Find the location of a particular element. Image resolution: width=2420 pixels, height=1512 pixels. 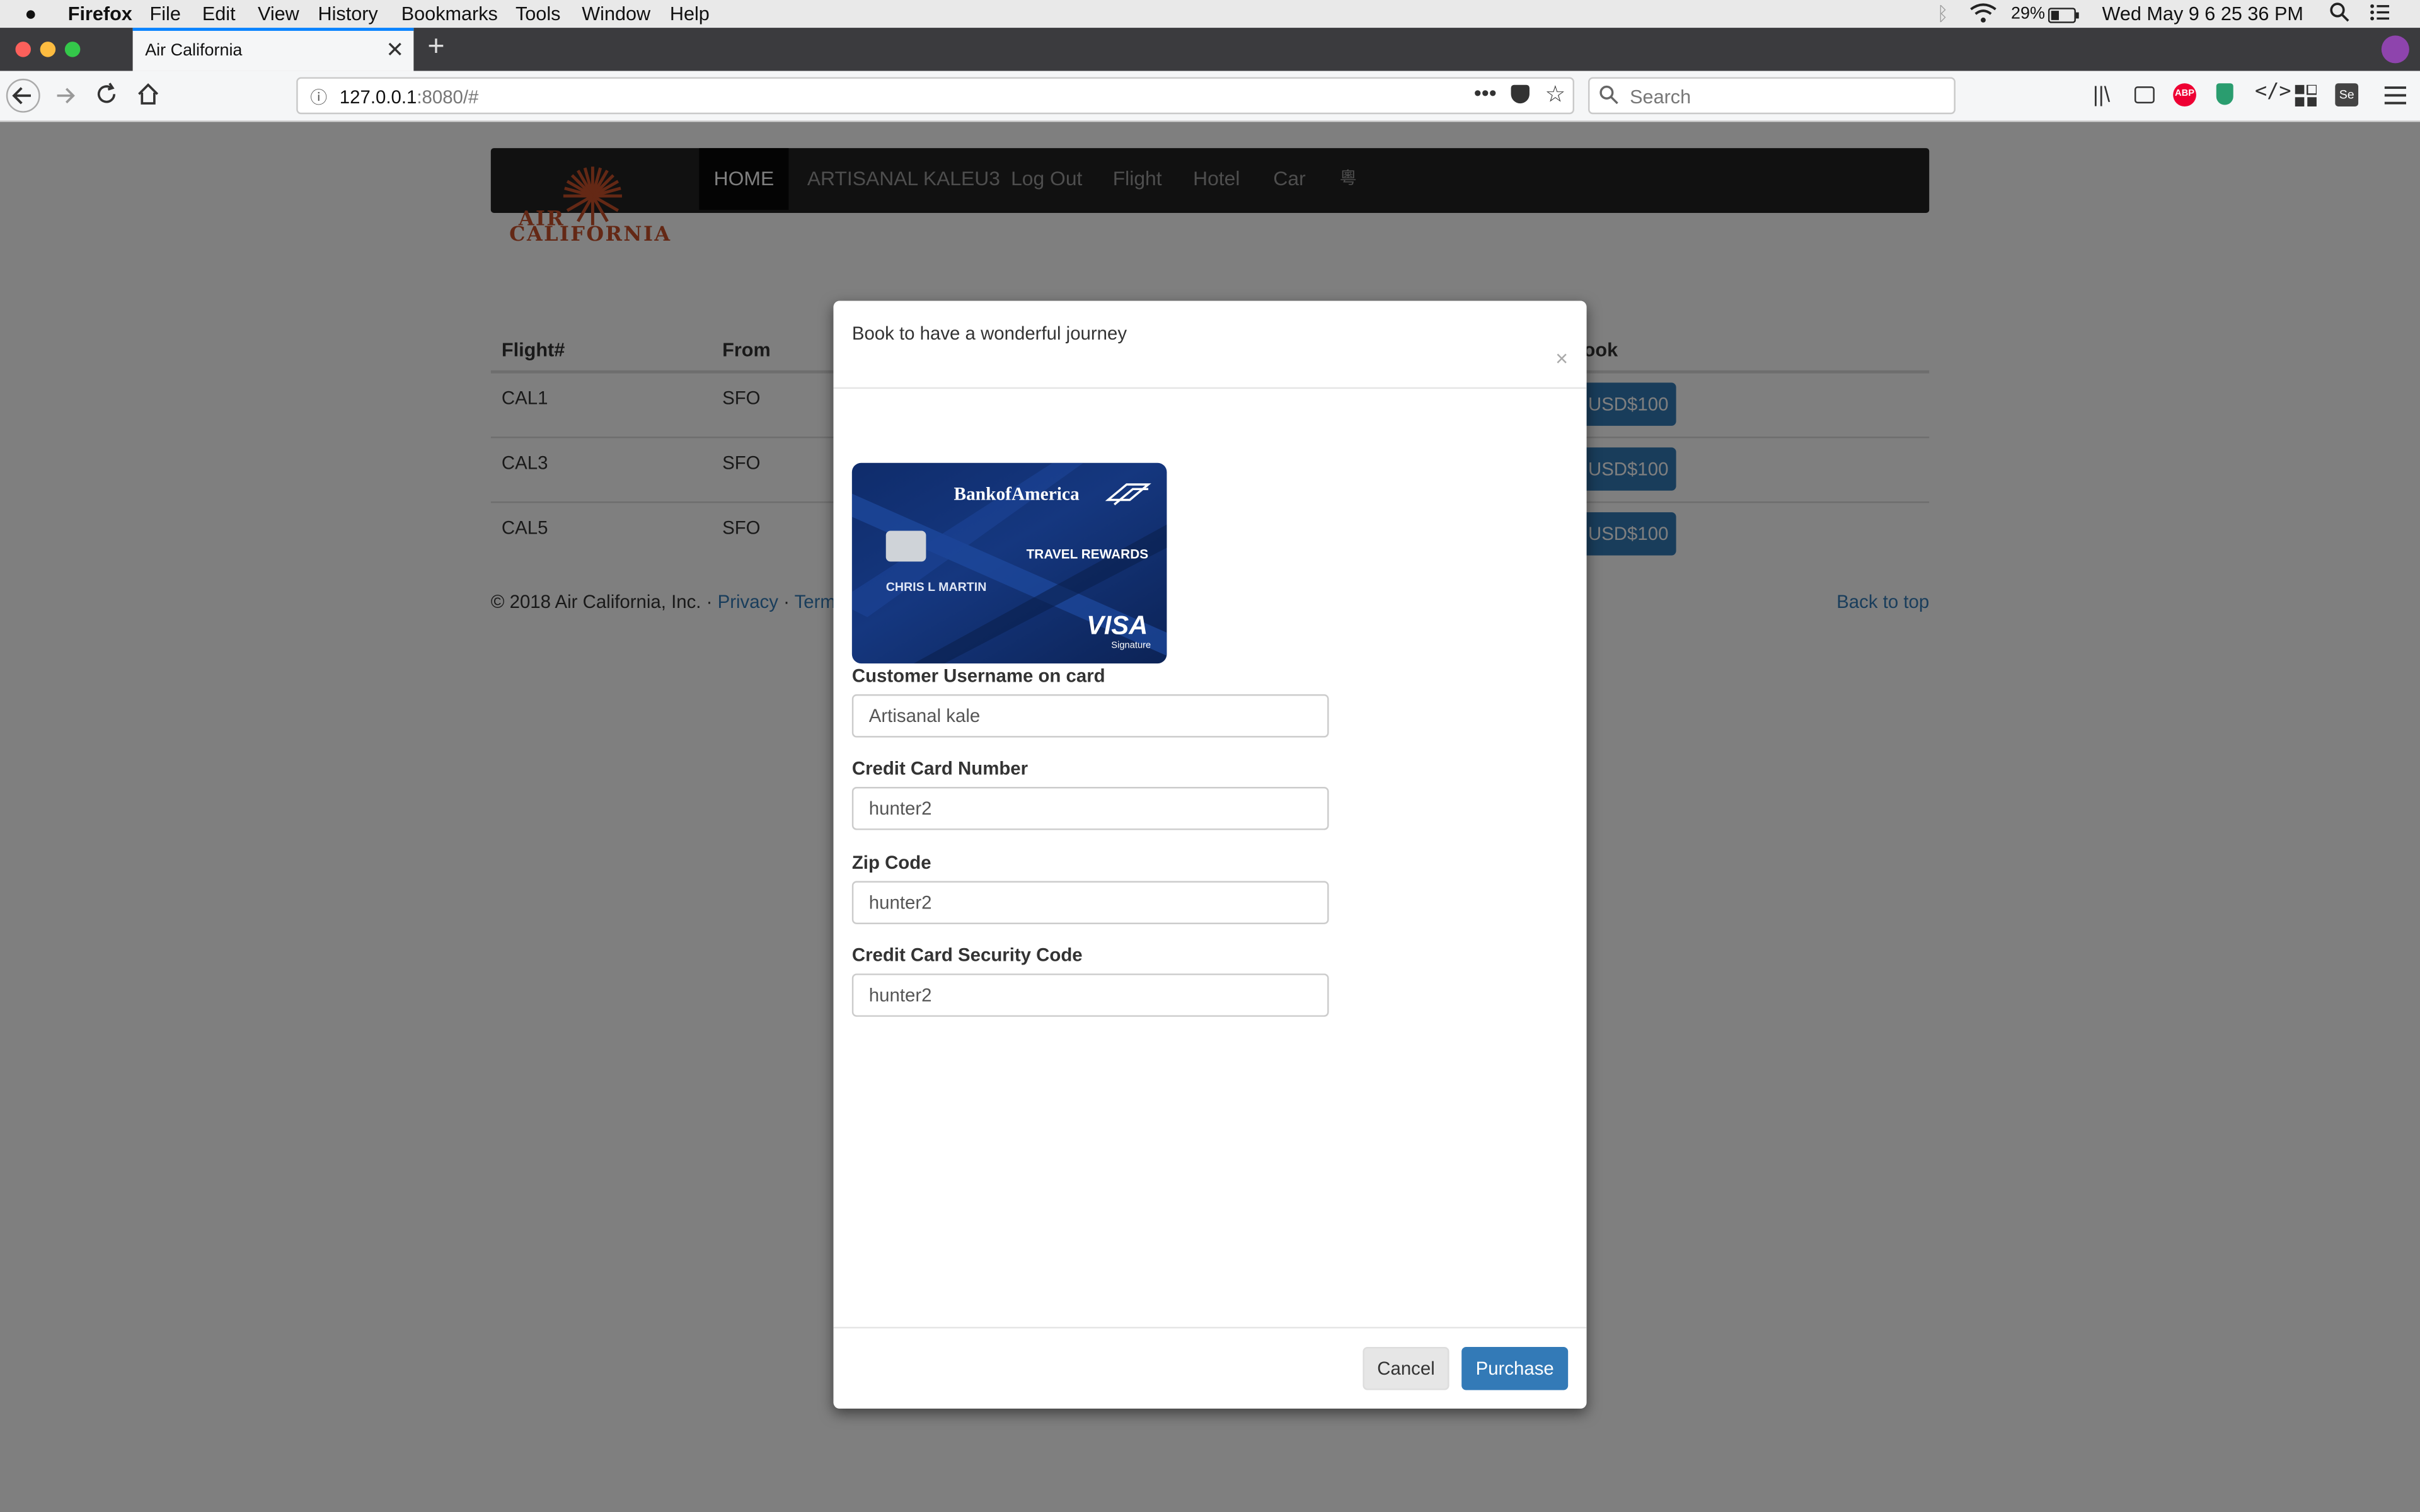

card-network: VISA is located at coordinates (1117, 625).